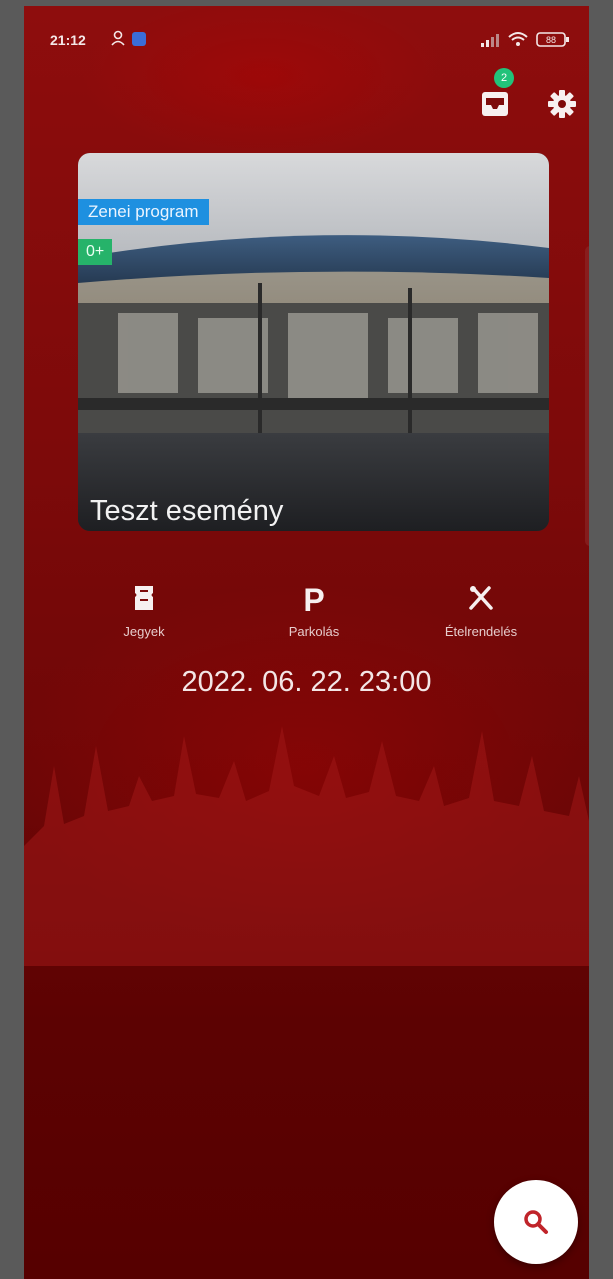 The width and height of the screenshot is (613, 1279). I want to click on user-notification-icon, so click(118, 38).